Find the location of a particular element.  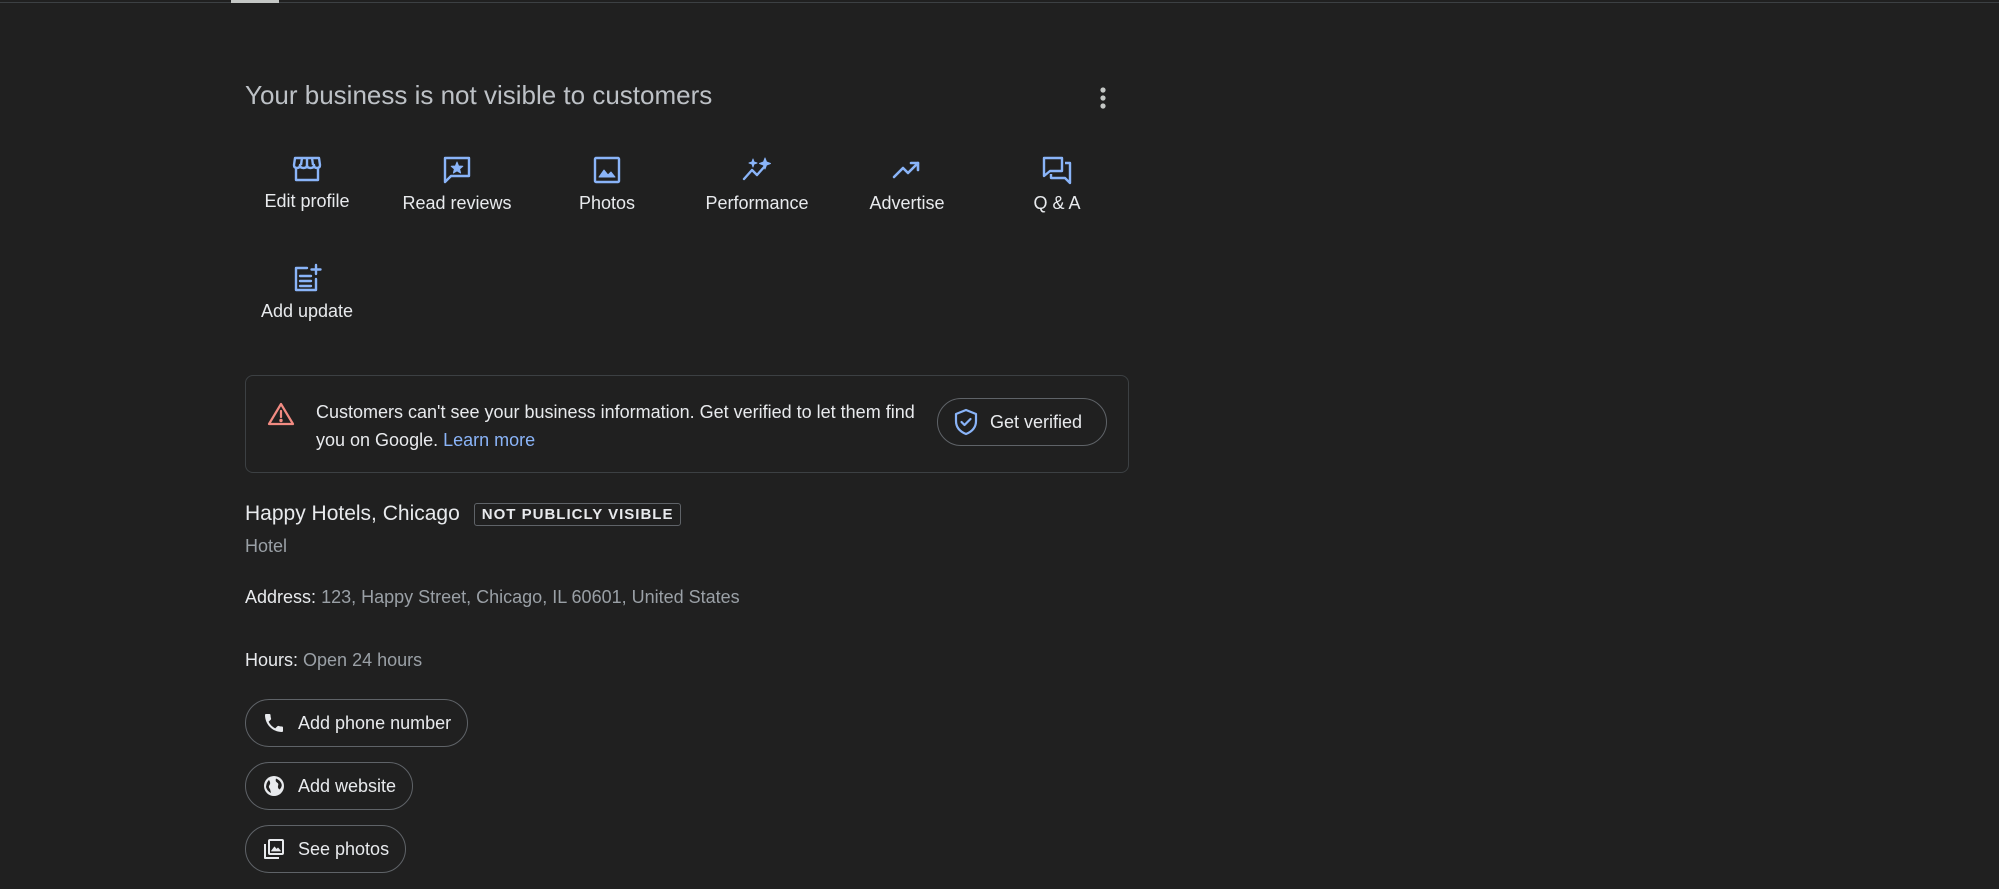

action-label: Photos is located at coordinates (607, 203).